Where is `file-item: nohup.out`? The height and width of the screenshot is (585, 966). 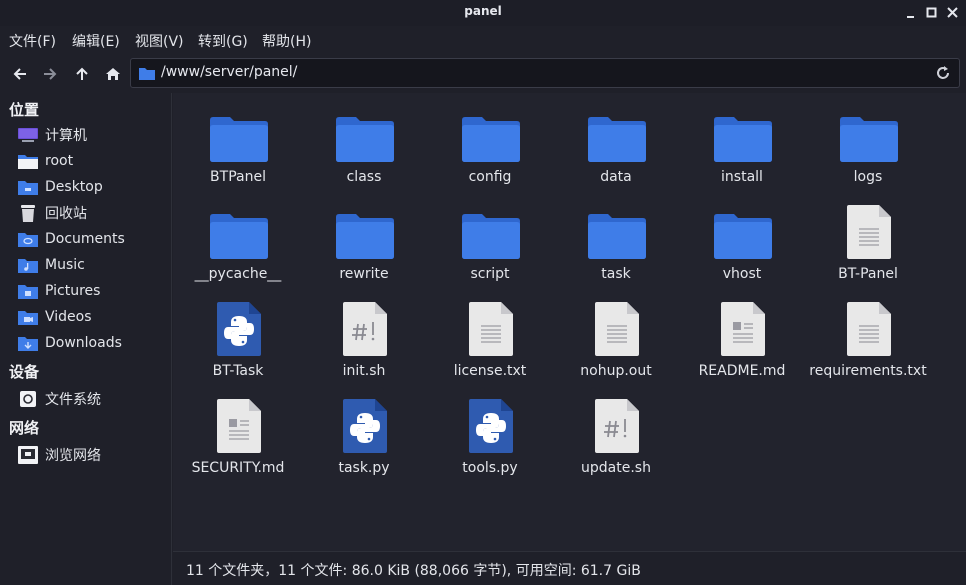 file-item: nohup.out is located at coordinates (616, 333).